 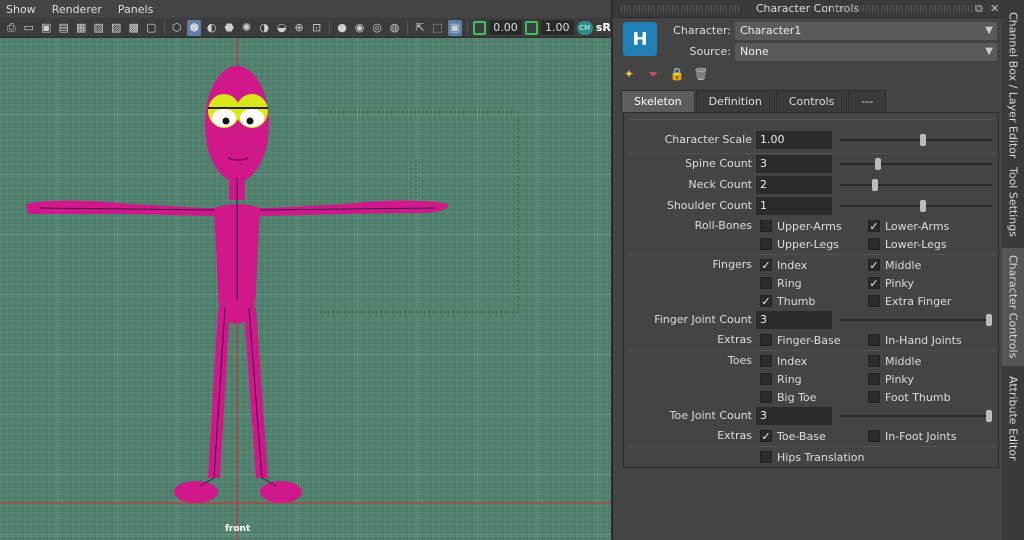 What do you see at coordinates (916, 416) in the screenshot?
I see `toe-joint-count-slider` at bounding box center [916, 416].